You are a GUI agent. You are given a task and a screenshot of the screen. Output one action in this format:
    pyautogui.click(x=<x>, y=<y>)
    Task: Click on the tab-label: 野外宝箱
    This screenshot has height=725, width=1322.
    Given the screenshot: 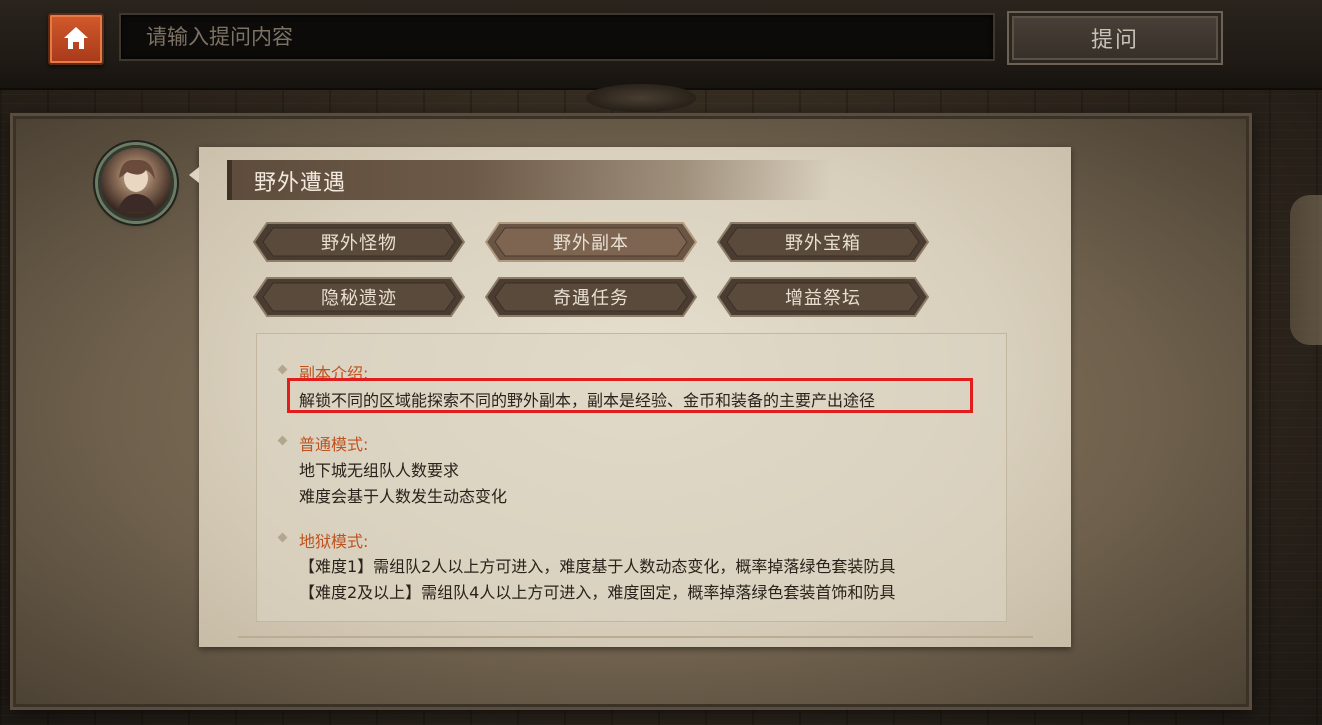 What is the action you would take?
    pyautogui.click(x=823, y=243)
    